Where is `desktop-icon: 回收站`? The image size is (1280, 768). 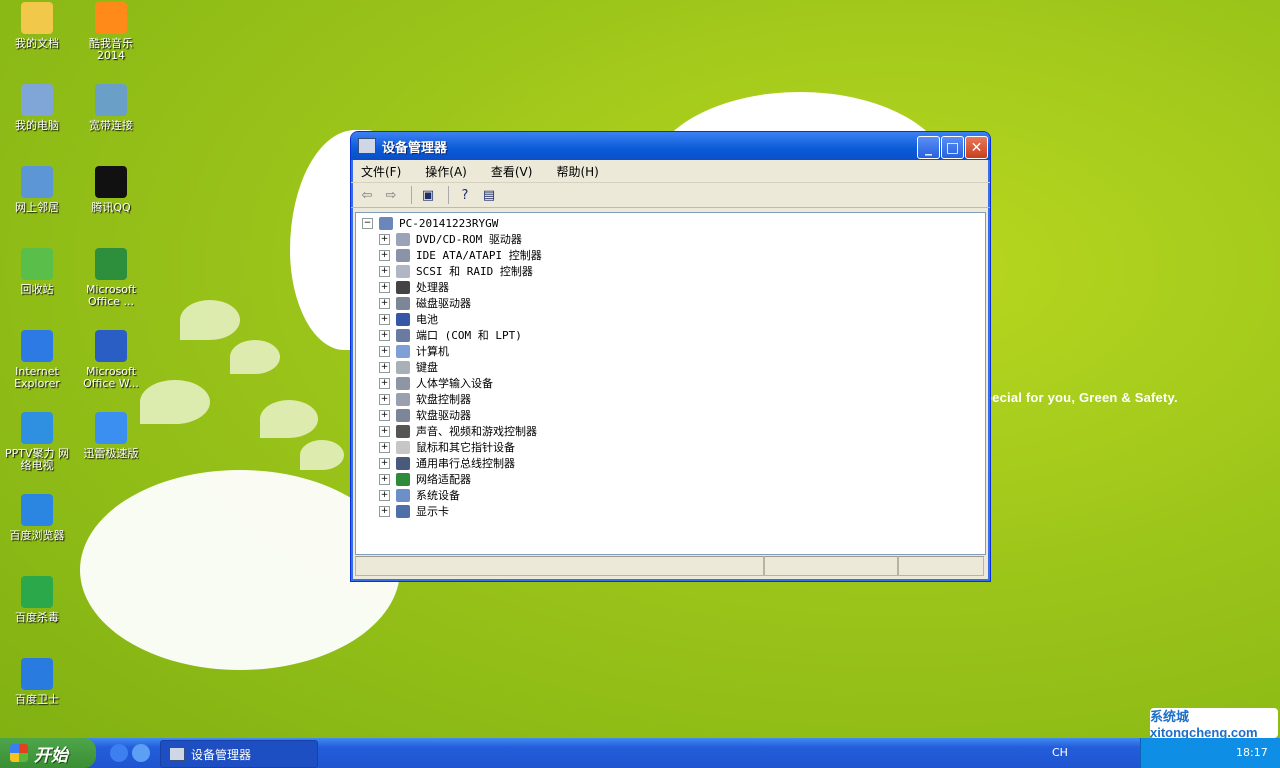
desktop-icon: 回收站 is located at coordinates (37, 272).